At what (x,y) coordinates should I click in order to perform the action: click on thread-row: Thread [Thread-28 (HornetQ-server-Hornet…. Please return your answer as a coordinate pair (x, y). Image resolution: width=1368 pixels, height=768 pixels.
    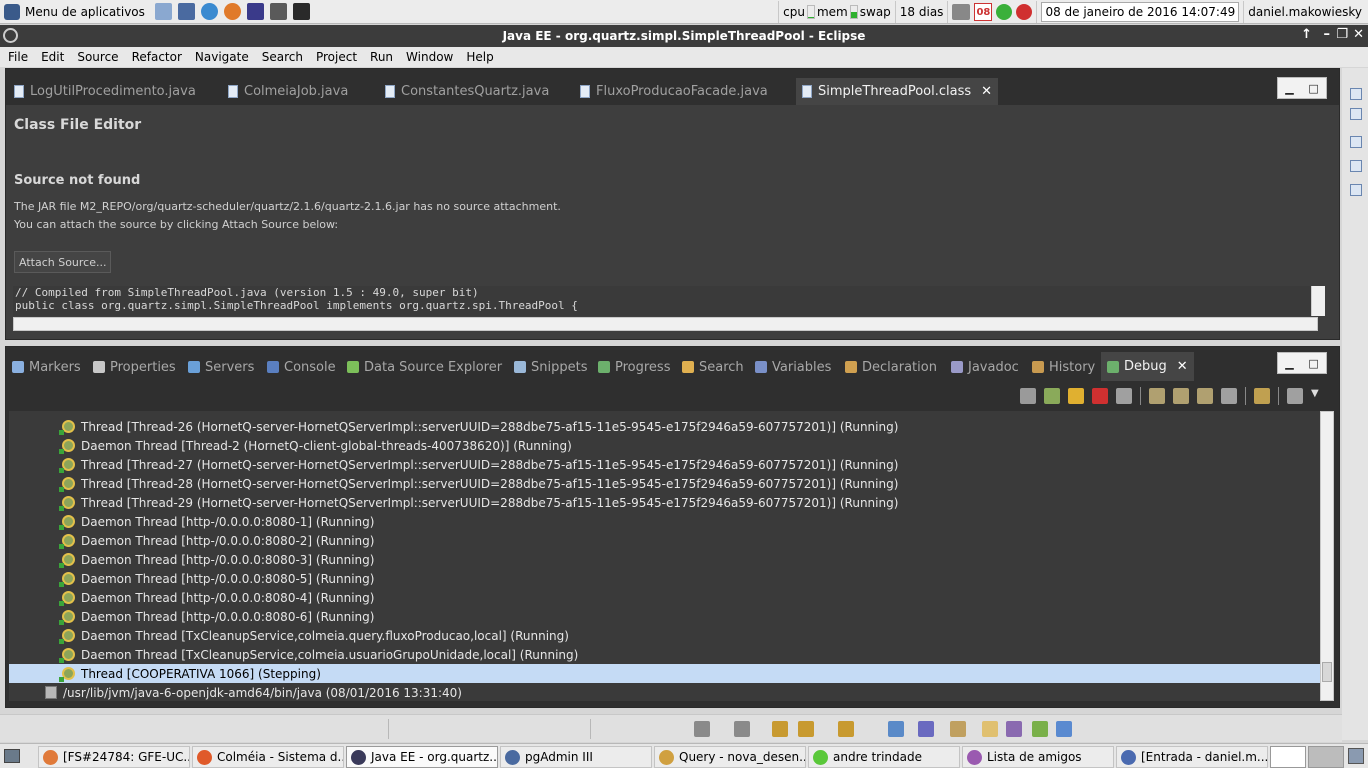
    Looking at the image, I should click on (665, 483).